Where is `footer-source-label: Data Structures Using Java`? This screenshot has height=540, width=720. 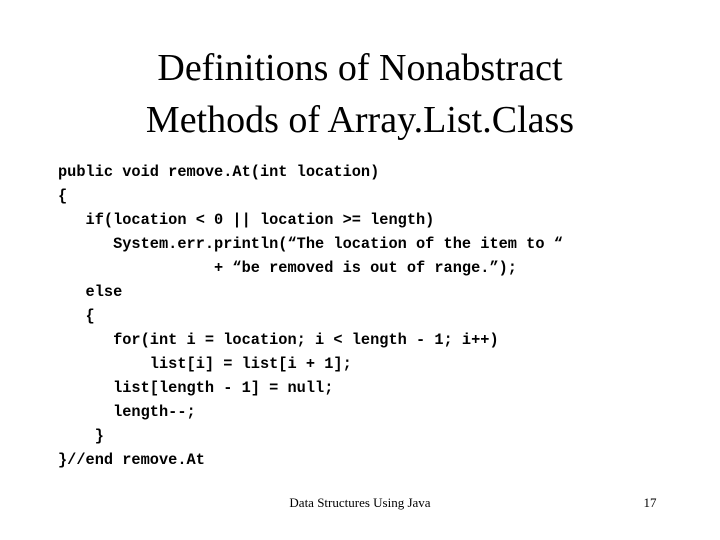 footer-source-label: Data Structures Using Java is located at coordinates (360, 502).